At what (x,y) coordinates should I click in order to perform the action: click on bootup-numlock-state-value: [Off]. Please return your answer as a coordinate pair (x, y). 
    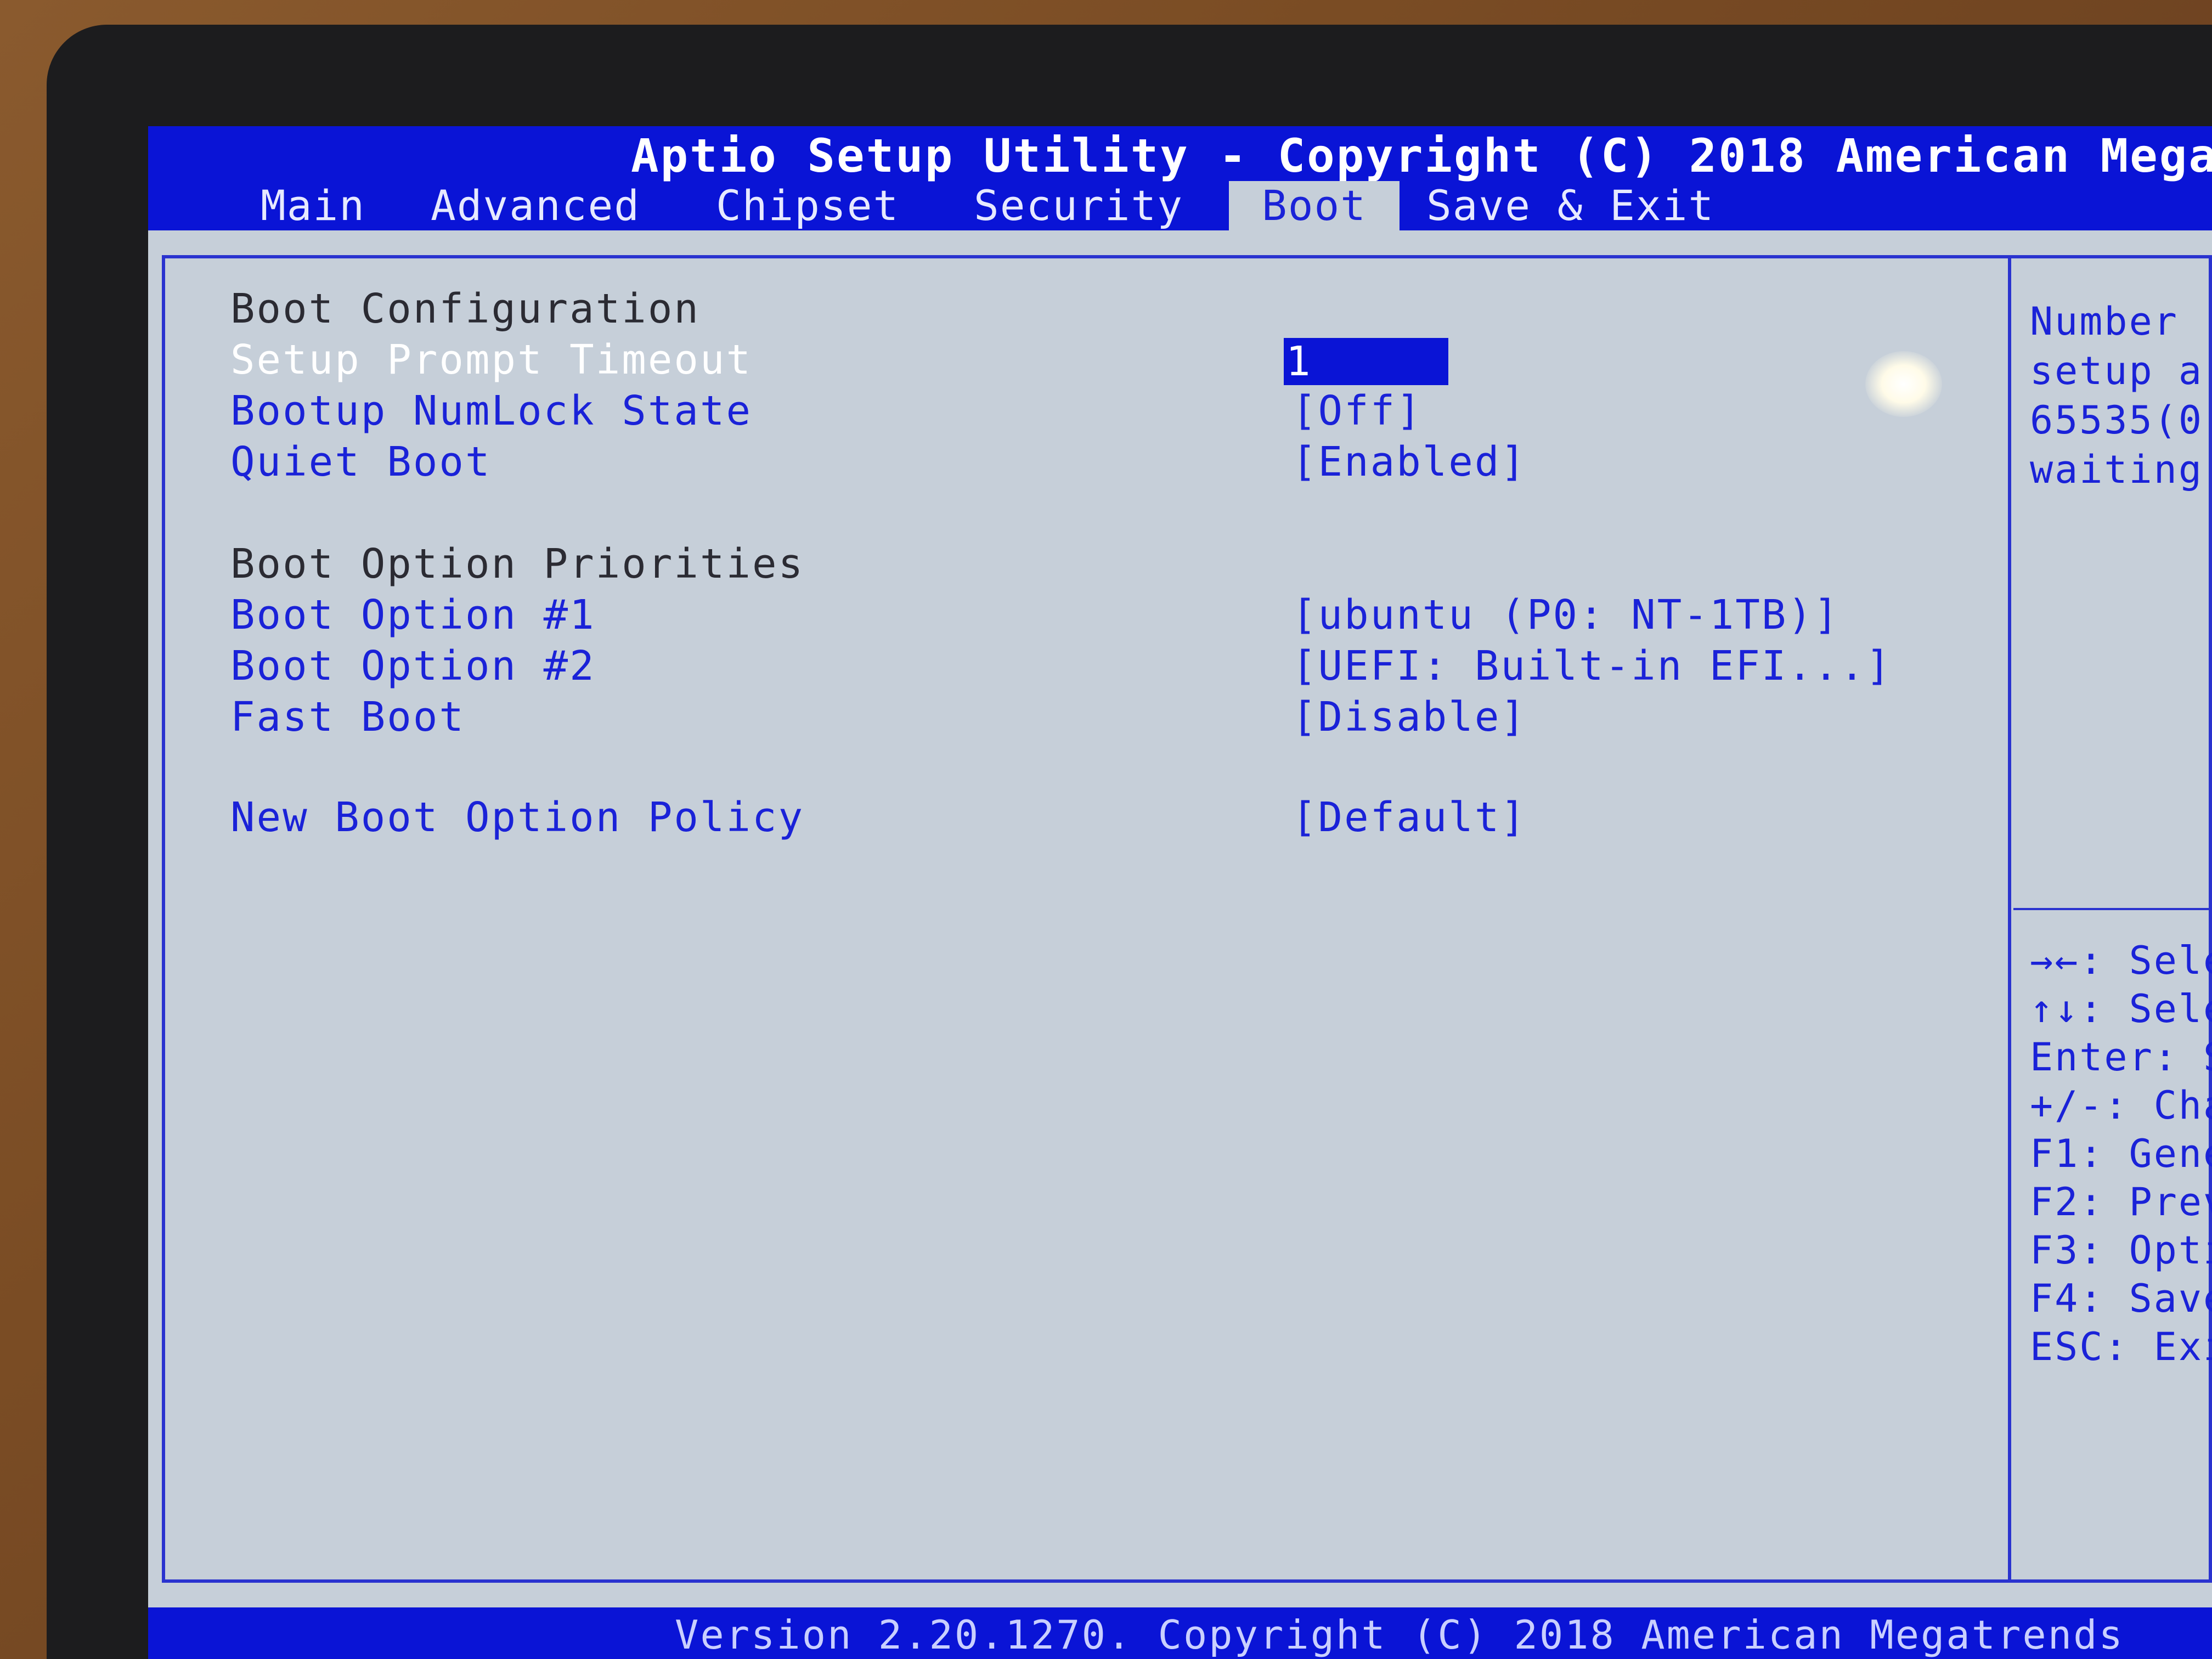
    Looking at the image, I should click on (1358, 411).